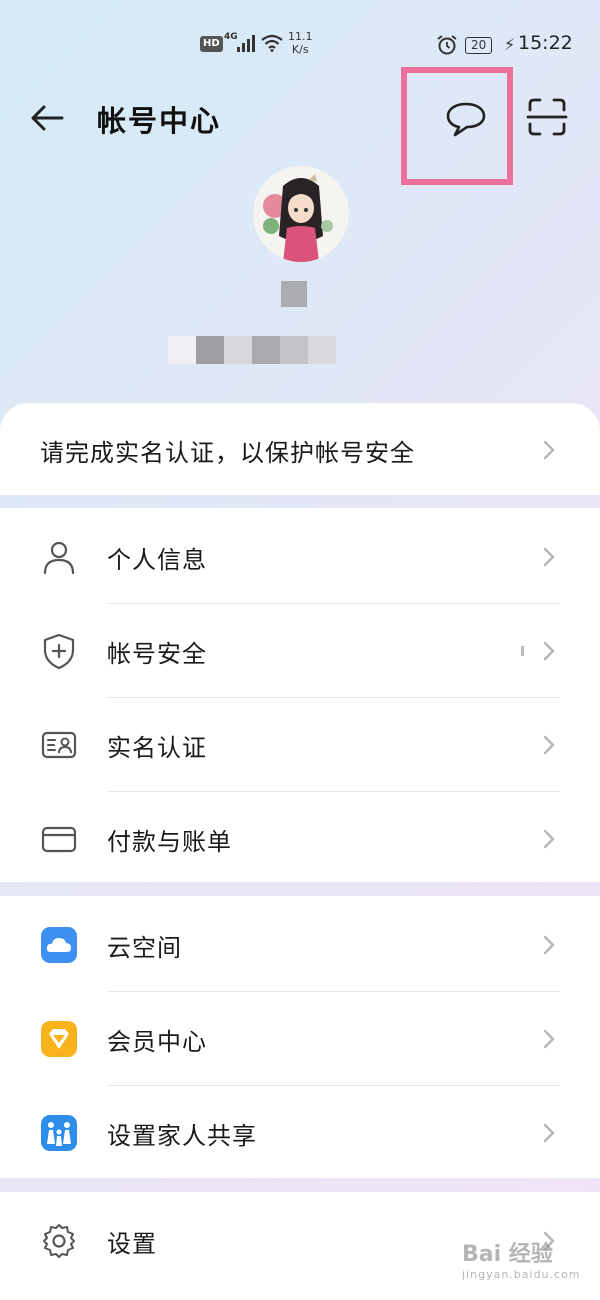 This screenshot has width=600, height=1300. Describe the element at coordinates (300, 651) in the screenshot. I see `row-account-security: 帐号安全` at that location.